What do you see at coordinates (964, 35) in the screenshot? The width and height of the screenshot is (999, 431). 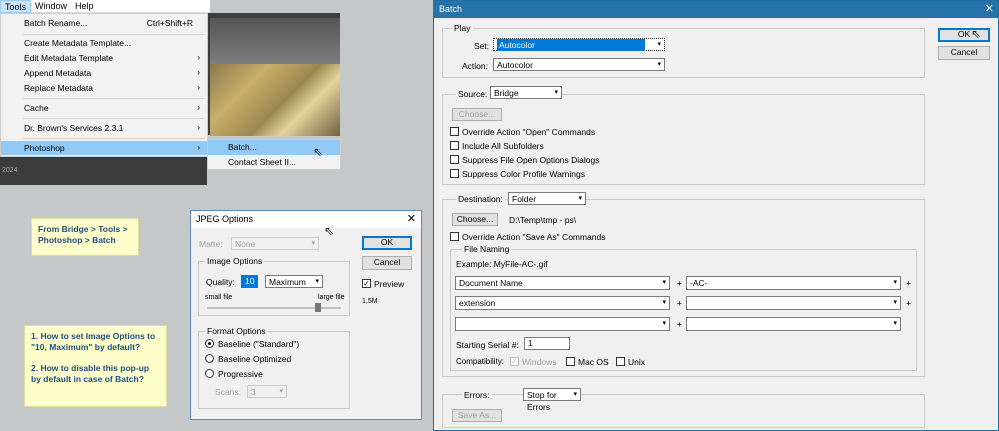 I see `batch-ok-button: OK` at bounding box center [964, 35].